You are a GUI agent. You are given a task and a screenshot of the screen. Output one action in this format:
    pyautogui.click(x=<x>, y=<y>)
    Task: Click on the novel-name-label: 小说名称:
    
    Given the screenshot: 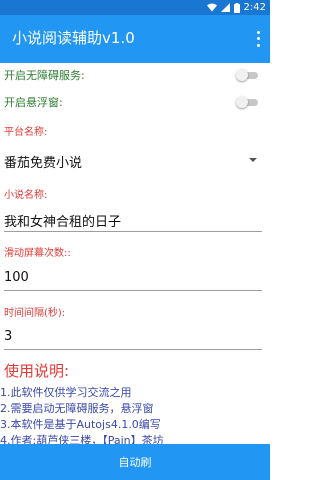 What is the action you would take?
    pyautogui.click(x=26, y=195)
    